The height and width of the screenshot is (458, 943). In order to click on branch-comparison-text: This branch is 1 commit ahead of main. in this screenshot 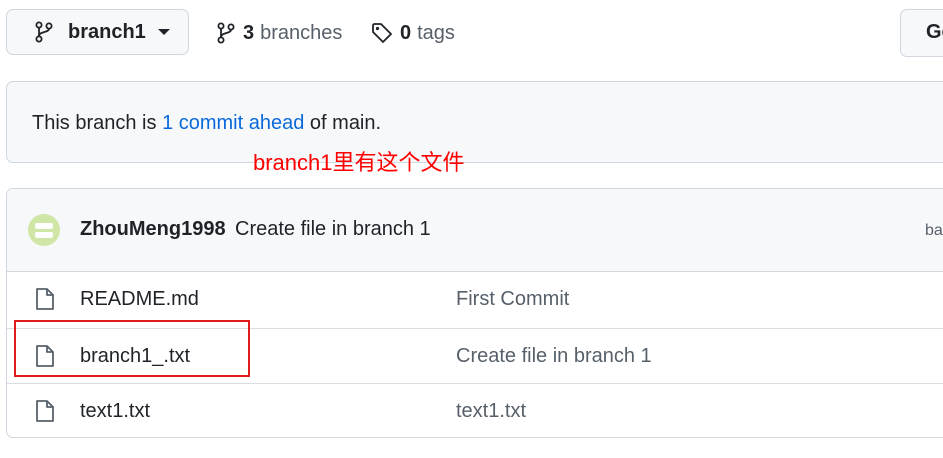, I will do `click(206, 123)`.